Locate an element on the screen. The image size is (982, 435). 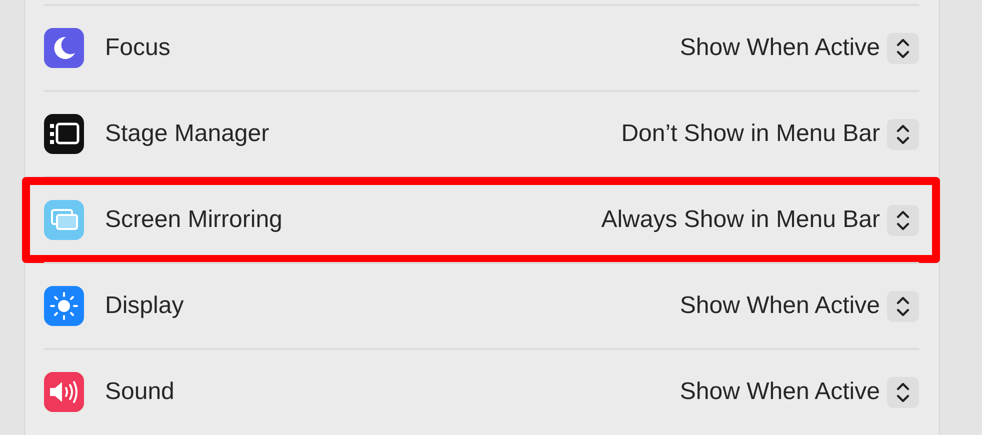
focus-icon is located at coordinates (64, 48).